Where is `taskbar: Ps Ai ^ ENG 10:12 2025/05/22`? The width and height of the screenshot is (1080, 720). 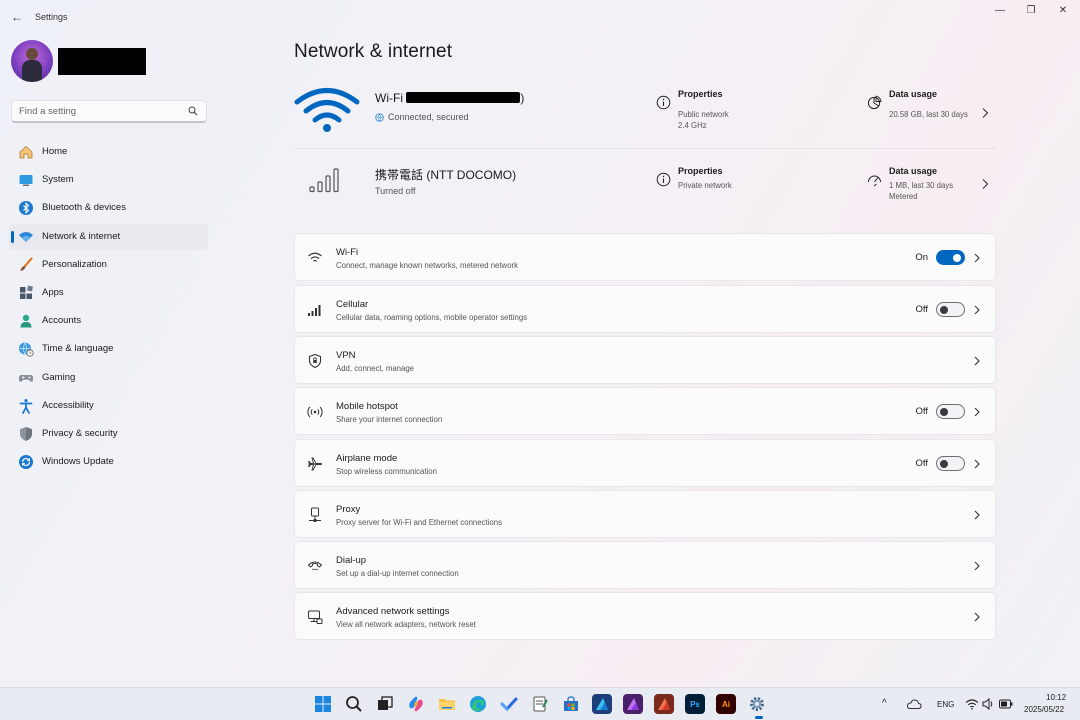
taskbar: Ps Ai ^ ENG 10:12 2025/05/22 is located at coordinates (540, 703).